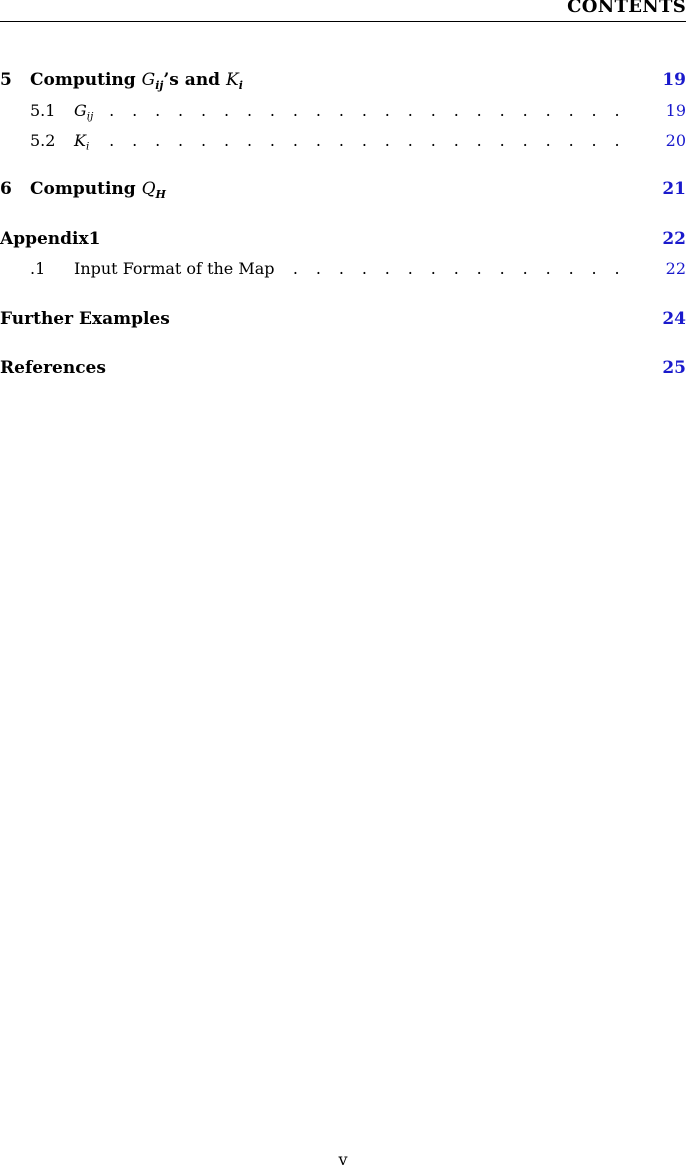 The width and height of the screenshot is (686, 1169). Describe the element at coordinates (90, 116) in the screenshot. I see `math-g-subscript: ij` at that location.